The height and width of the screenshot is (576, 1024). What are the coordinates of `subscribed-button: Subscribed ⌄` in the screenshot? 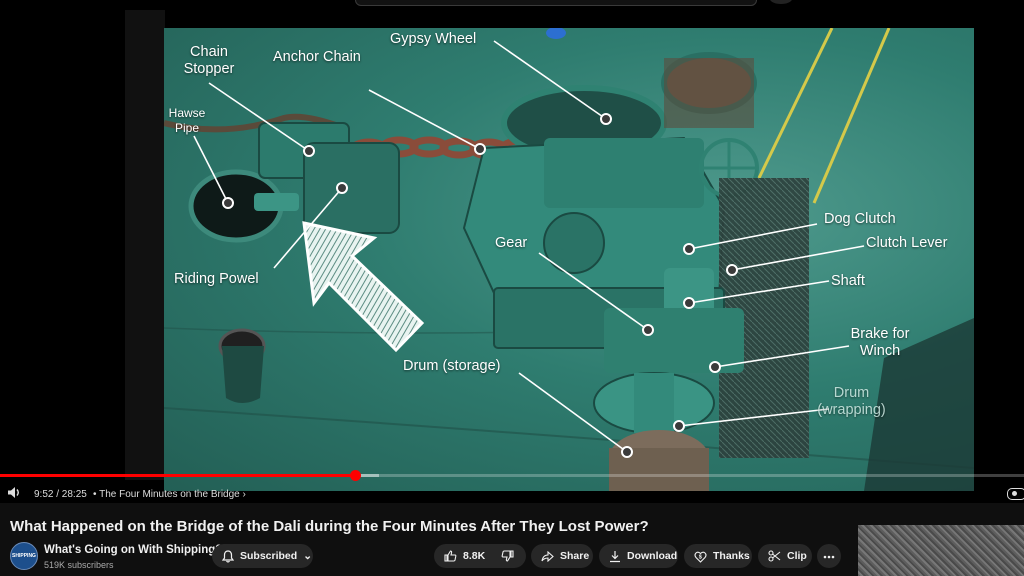 It's located at (262, 556).